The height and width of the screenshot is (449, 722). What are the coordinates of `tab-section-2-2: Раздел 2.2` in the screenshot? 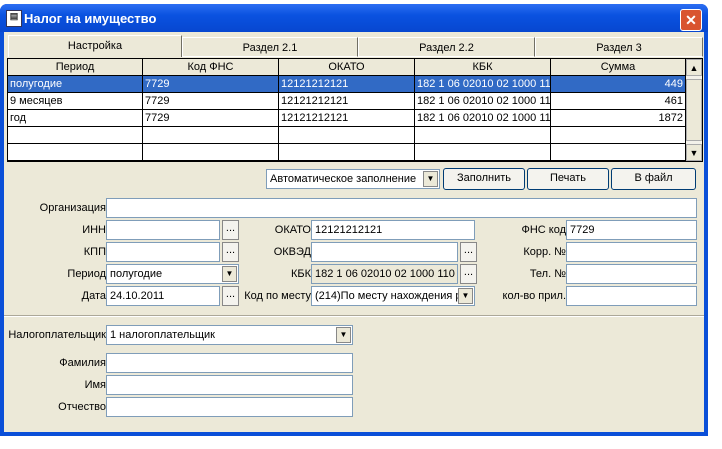 It's located at (446, 47).